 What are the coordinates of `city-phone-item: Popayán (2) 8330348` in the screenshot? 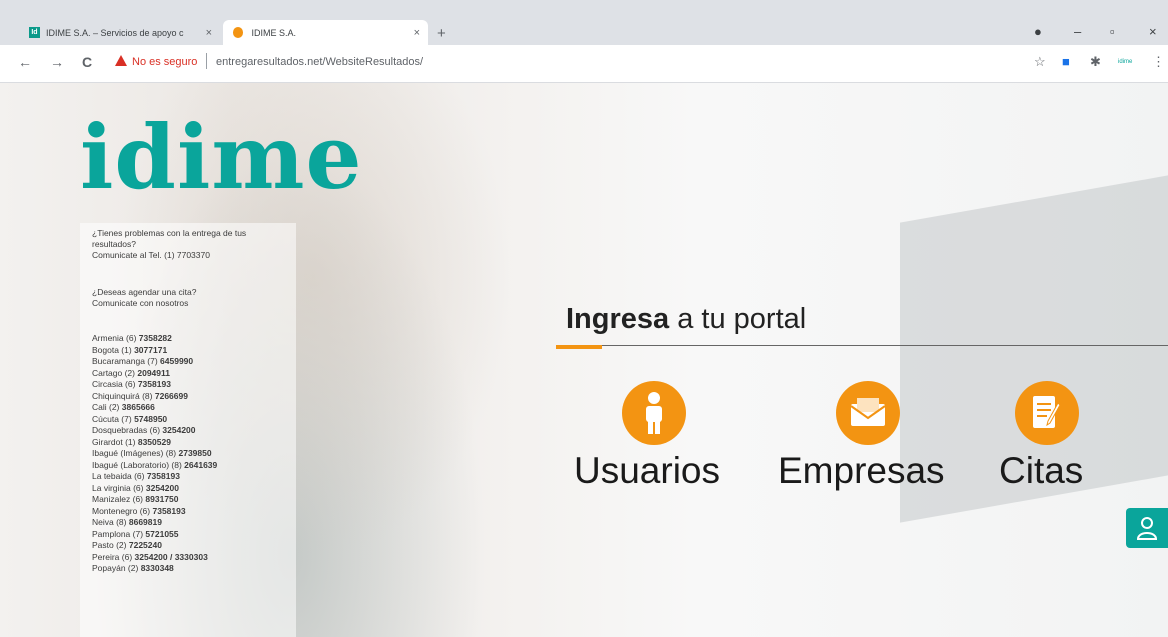 It's located at (154, 569).